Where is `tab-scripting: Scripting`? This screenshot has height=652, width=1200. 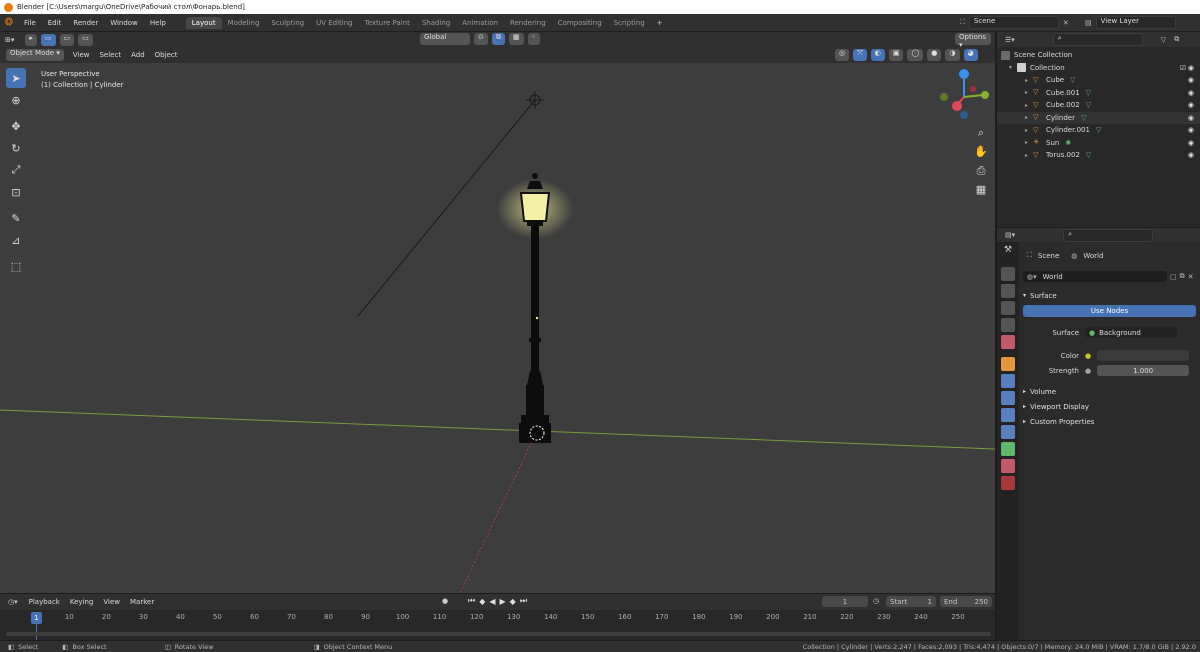
tab-scripting: Scripting is located at coordinates (629, 23).